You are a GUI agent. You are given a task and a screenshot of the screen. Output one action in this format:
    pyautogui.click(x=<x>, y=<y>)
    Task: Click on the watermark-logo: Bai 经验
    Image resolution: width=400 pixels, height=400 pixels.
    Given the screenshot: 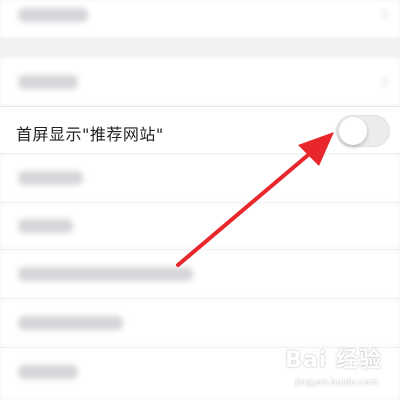 What is the action you would take?
    pyautogui.click(x=333, y=360)
    